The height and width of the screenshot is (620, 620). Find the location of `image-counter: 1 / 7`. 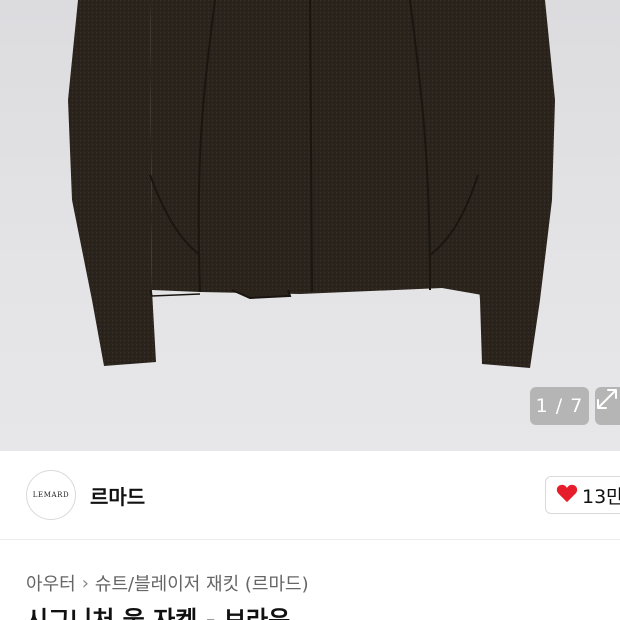

image-counter: 1 / 7 is located at coordinates (559, 406).